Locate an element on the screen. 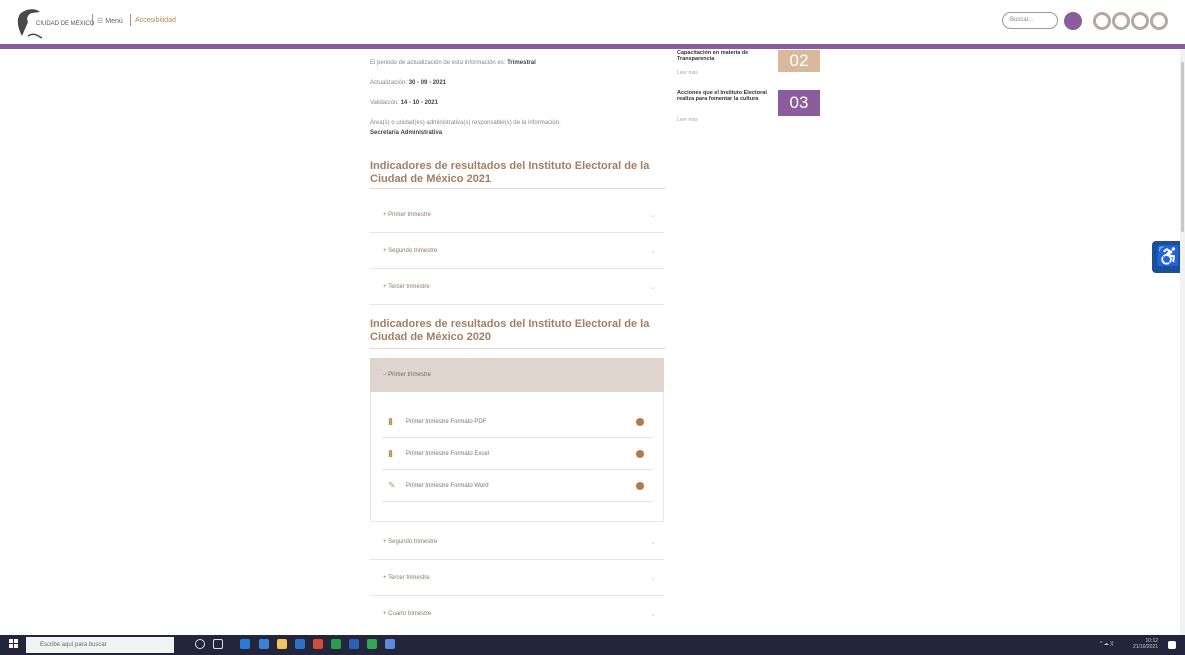  twitter-icon is located at coordinates (1121, 21).